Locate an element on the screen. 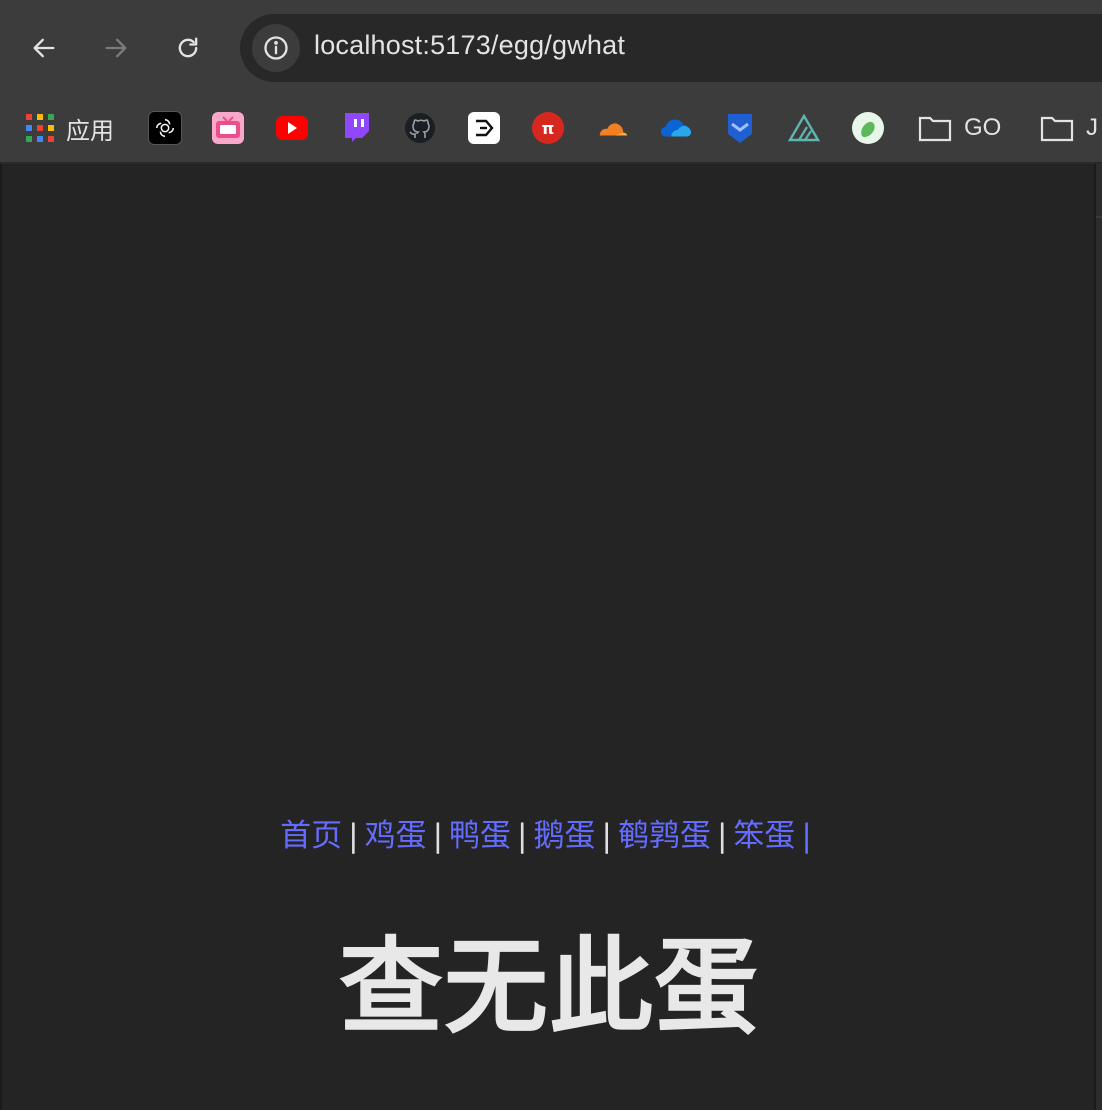 The image size is (1102, 1110). reload-icon is located at coordinates (188, 47).